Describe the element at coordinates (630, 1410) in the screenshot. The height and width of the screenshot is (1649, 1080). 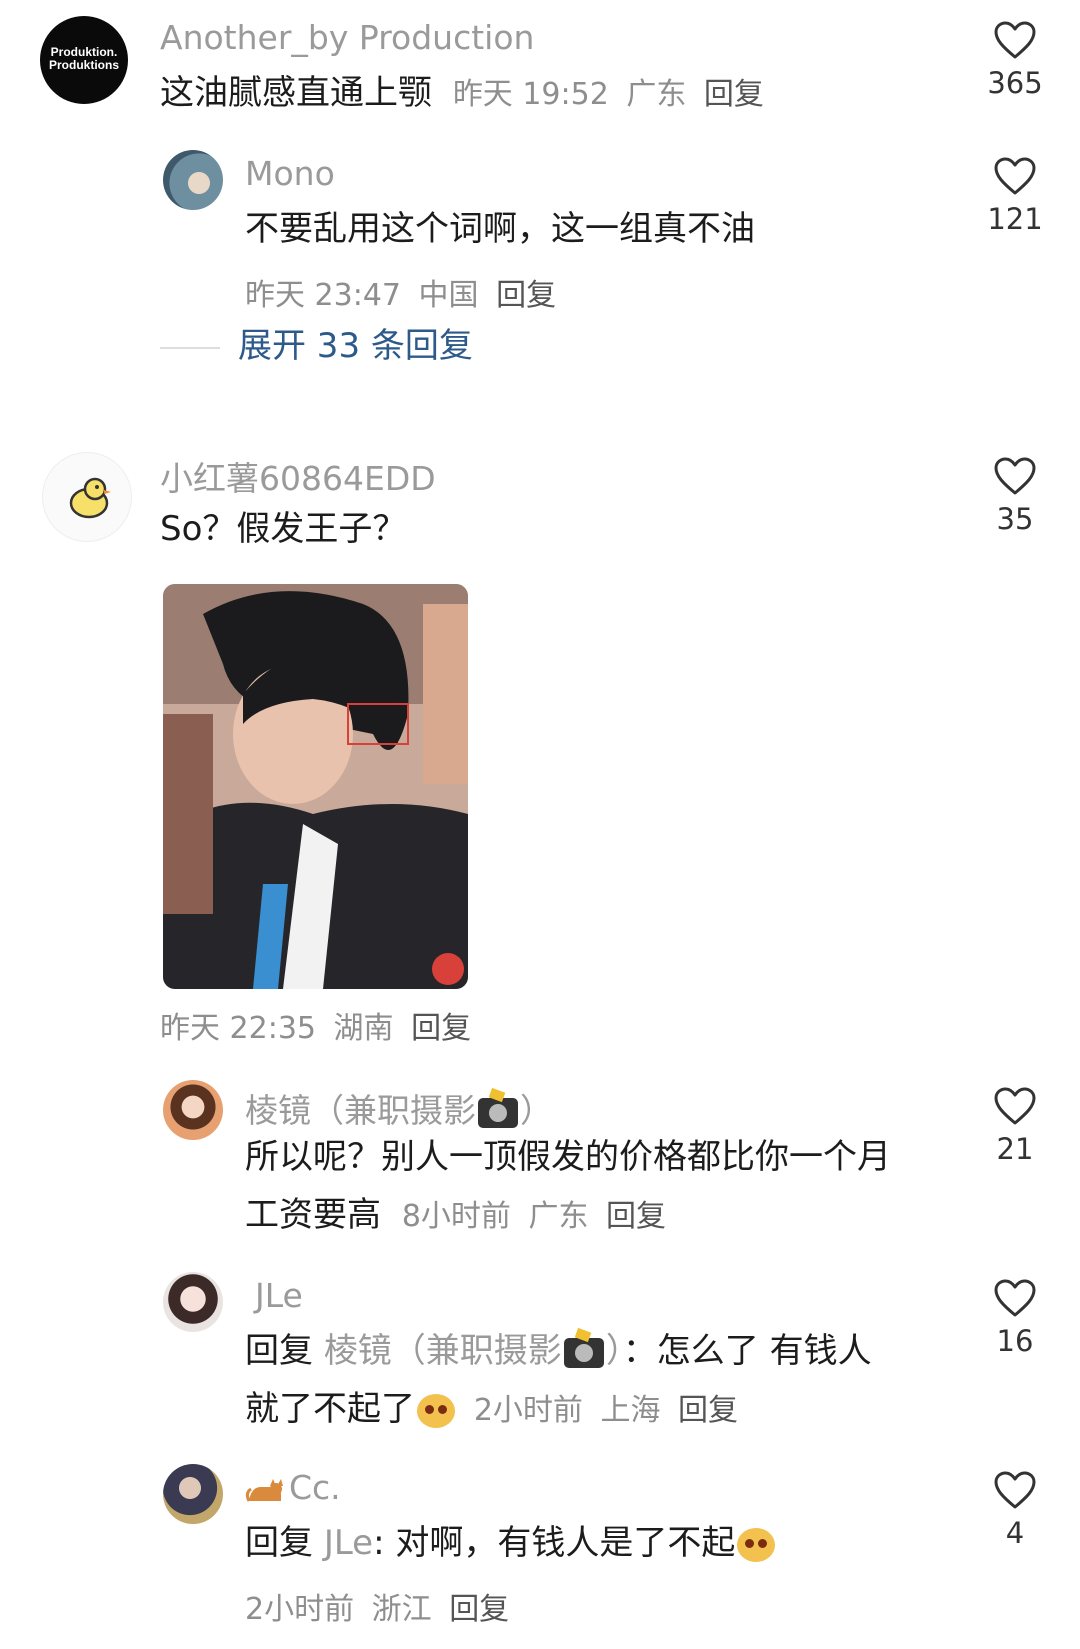
I see `location: 上海` at that location.